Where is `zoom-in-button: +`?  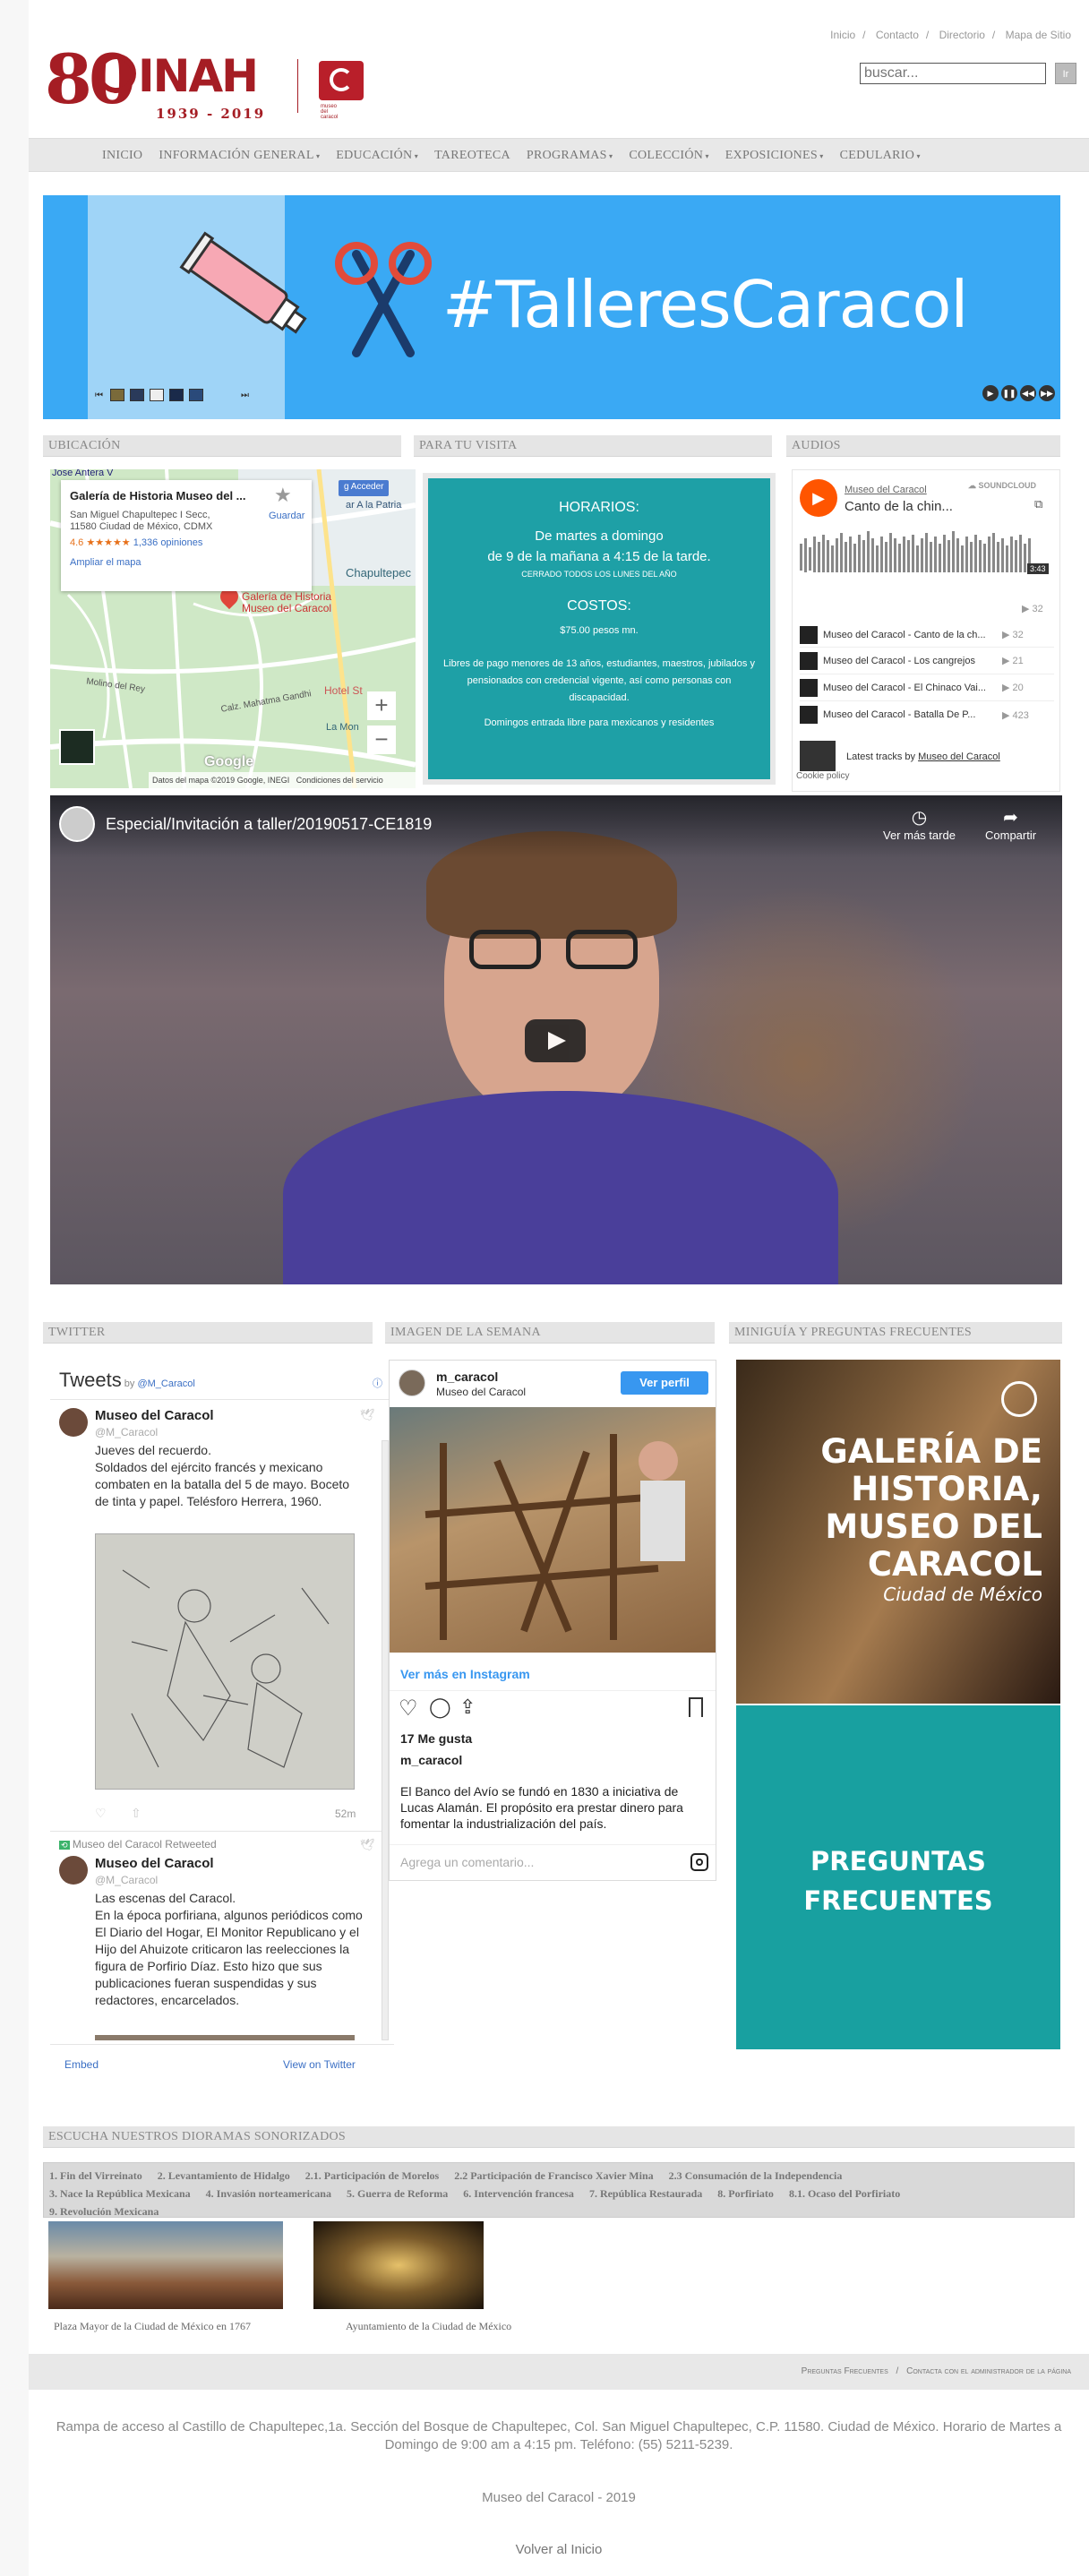
zoom-in-button: + is located at coordinates (382, 705).